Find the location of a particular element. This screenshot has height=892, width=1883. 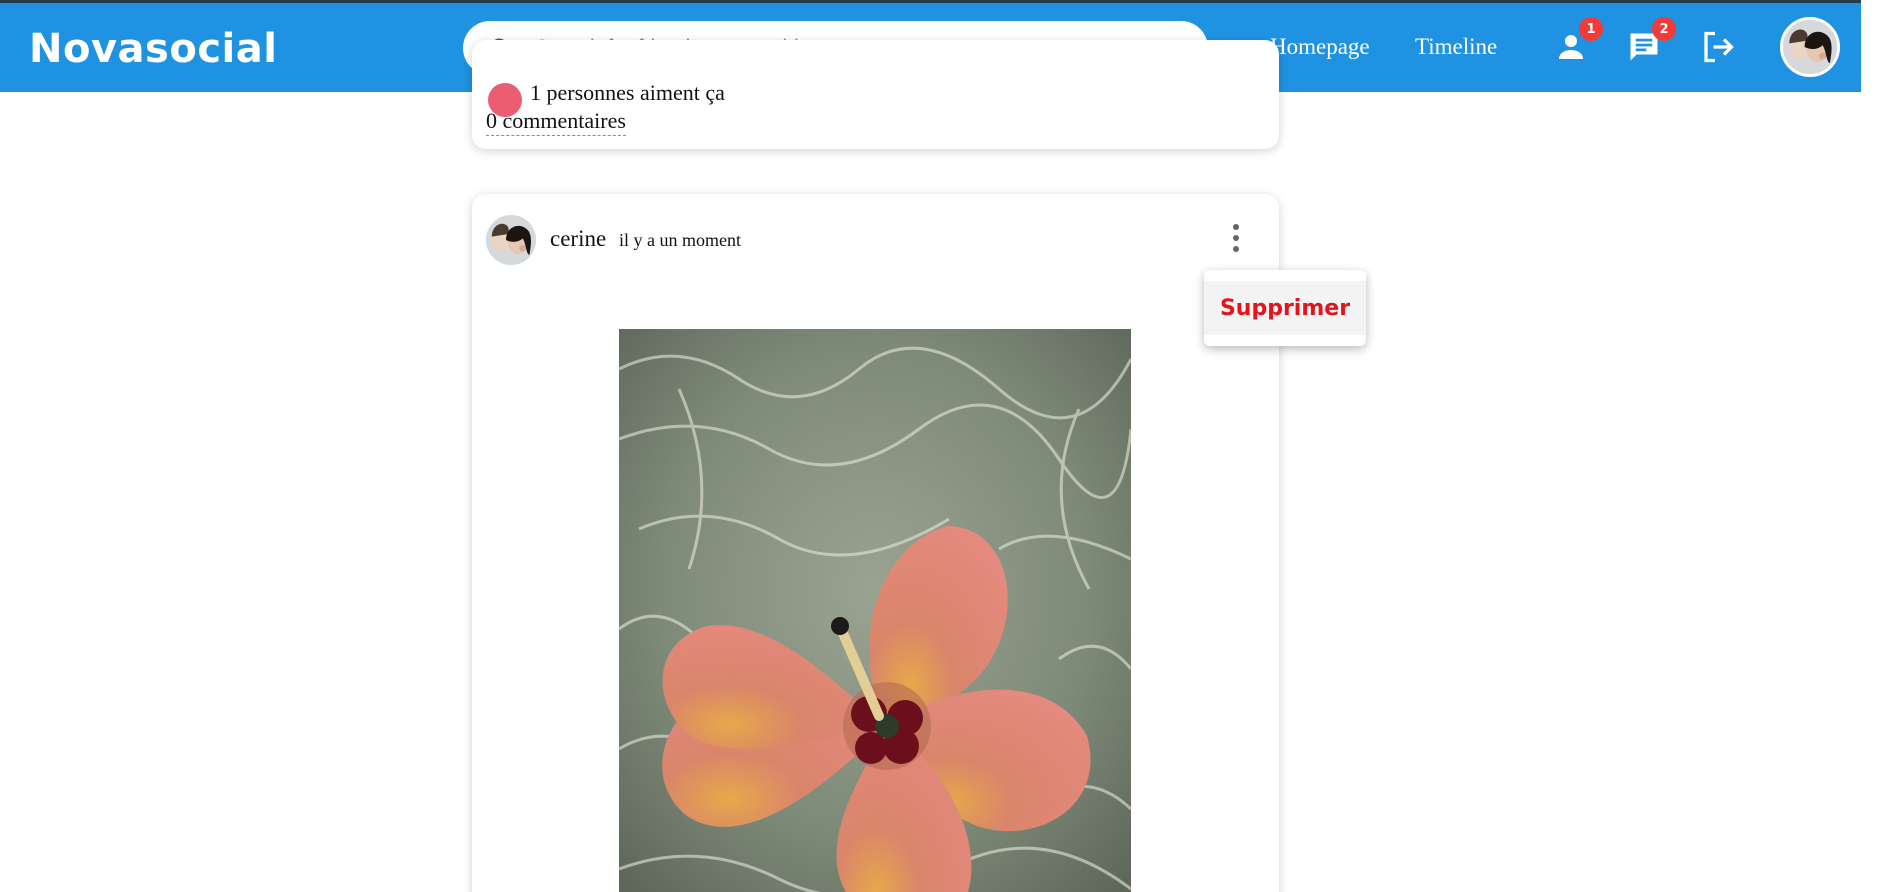

friend-requests-badge: 1 is located at coordinates (1591, 29).